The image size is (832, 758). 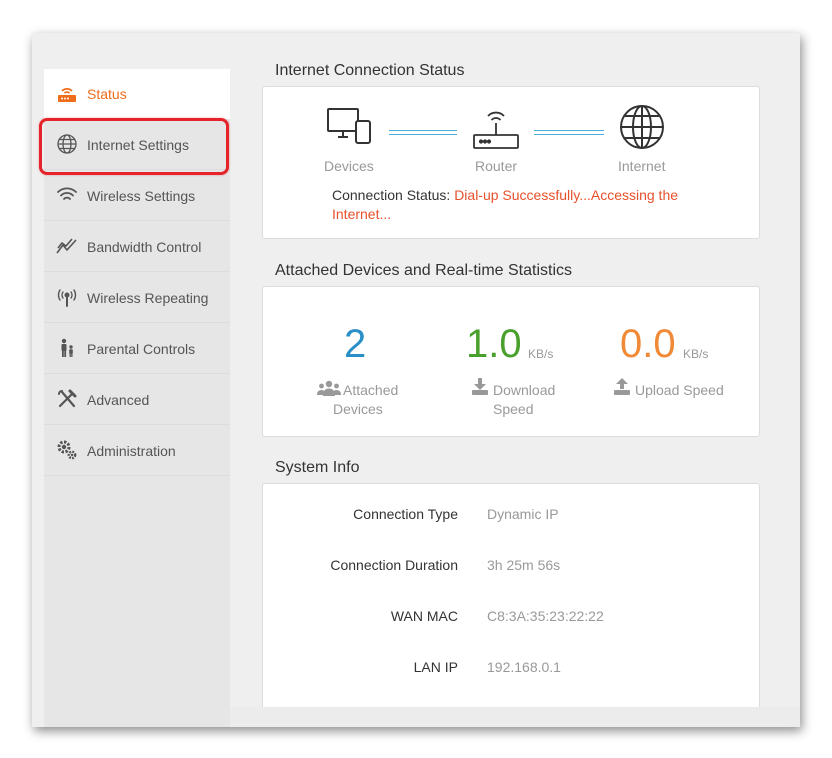 I want to click on router-status-icon, so click(x=67, y=93).